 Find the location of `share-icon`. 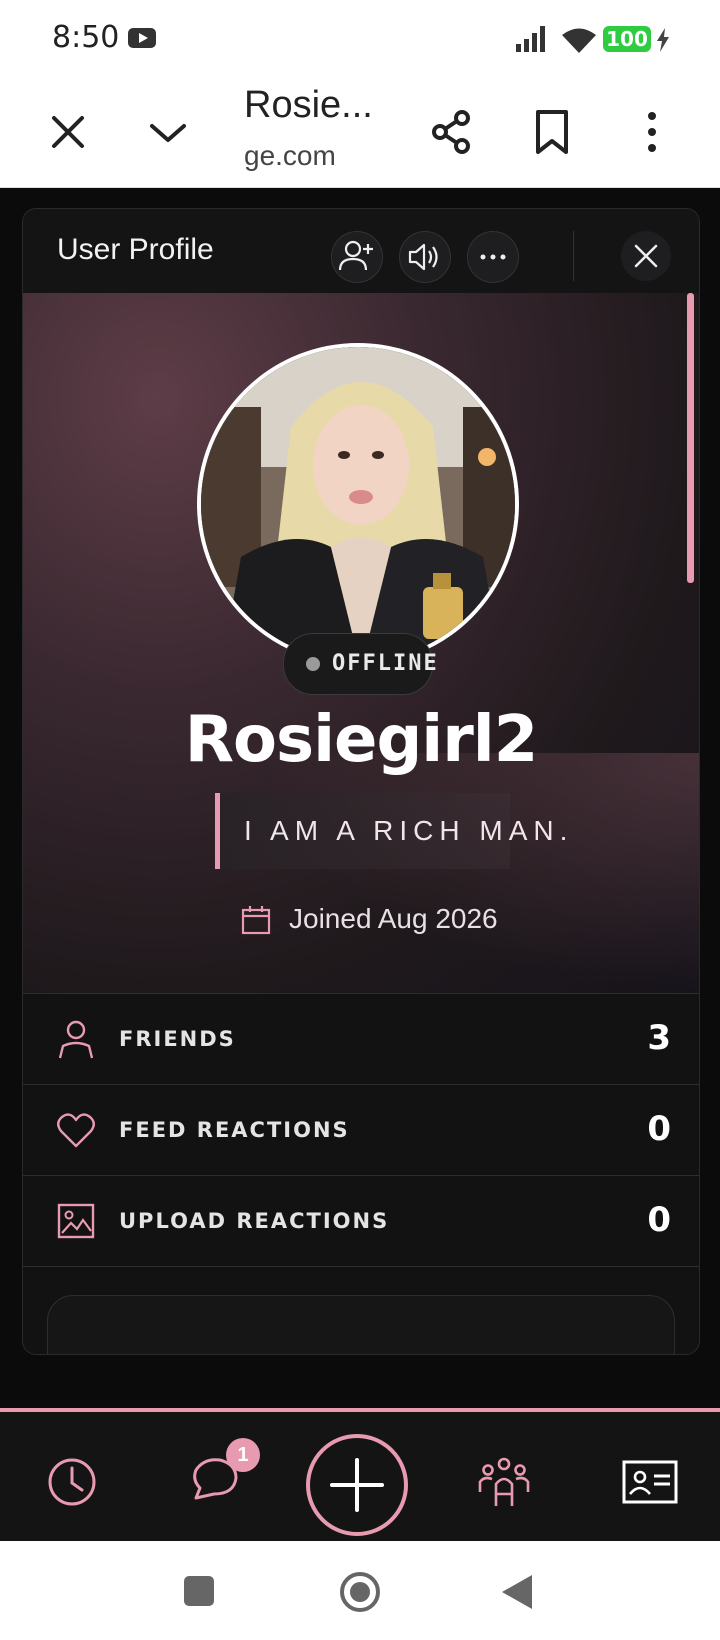

share-icon is located at coordinates (451, 132).